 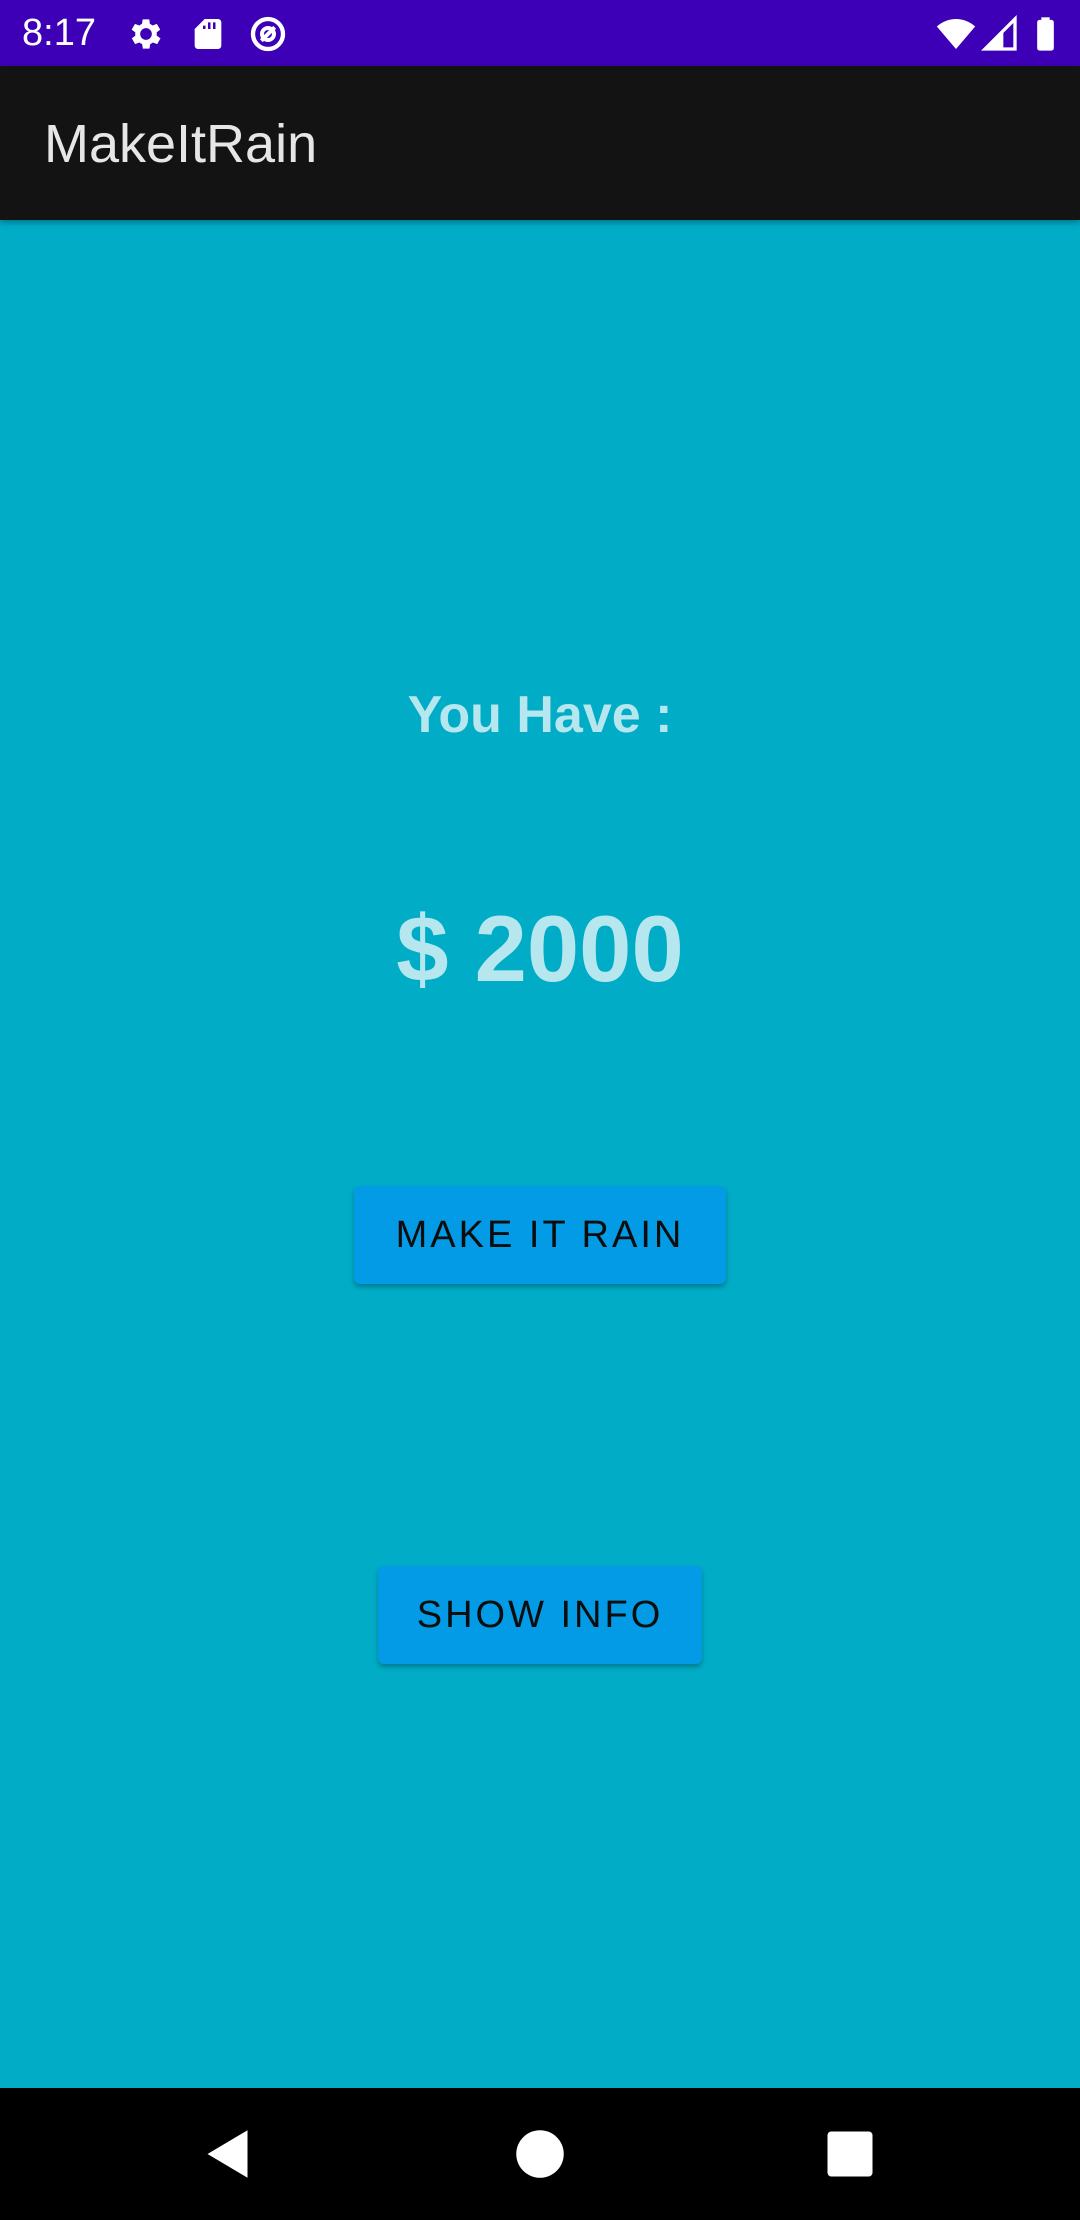 I want to click on show-info-button: SHOW INFO, so click(x=540, y=1615).